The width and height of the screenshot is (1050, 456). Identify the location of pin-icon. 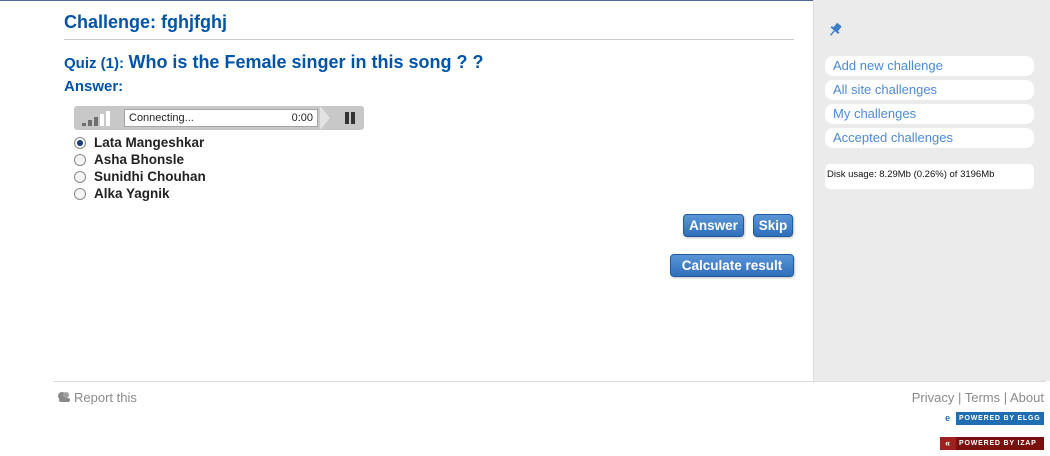
(835, 30).